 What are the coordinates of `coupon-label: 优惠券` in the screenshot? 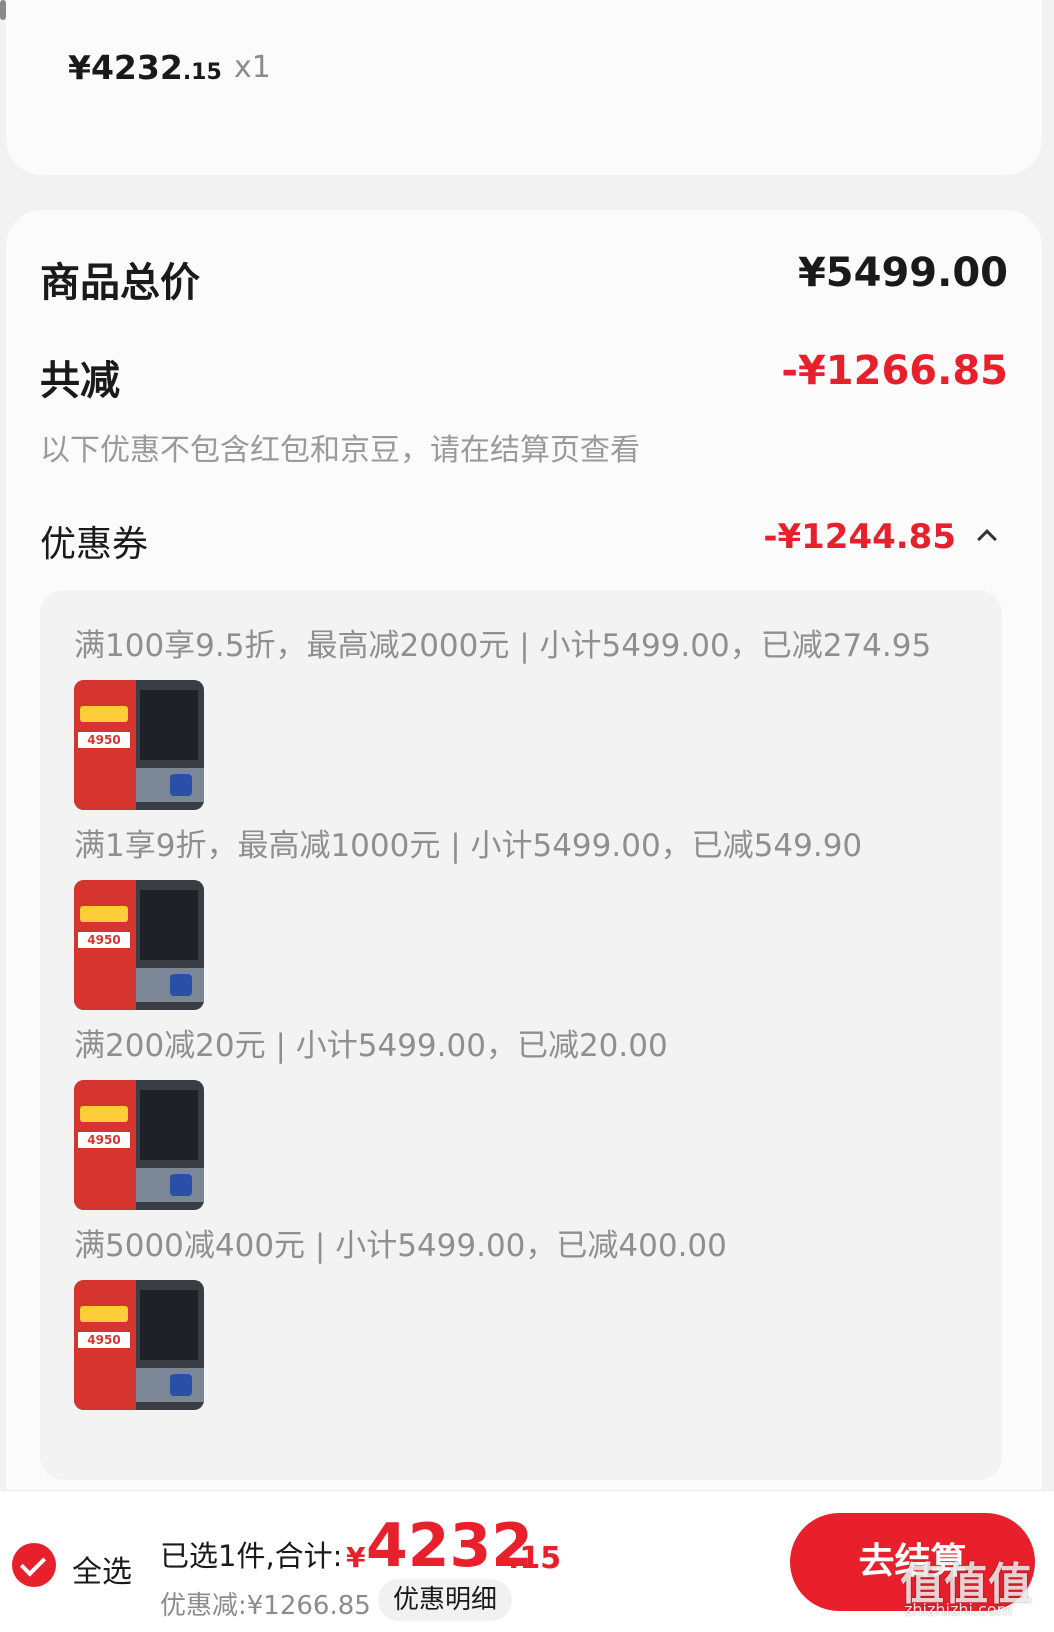 It's located at (94, 544).